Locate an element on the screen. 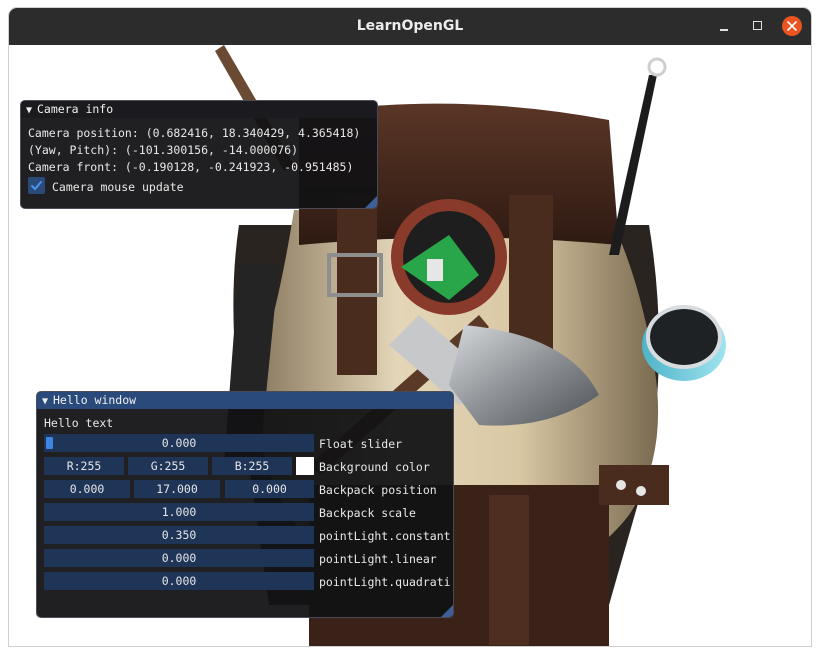 The height and width of the screenshot is (655, 820). camera-mouse-update-label: Camera mouse update is located at coordinates (118, 187).